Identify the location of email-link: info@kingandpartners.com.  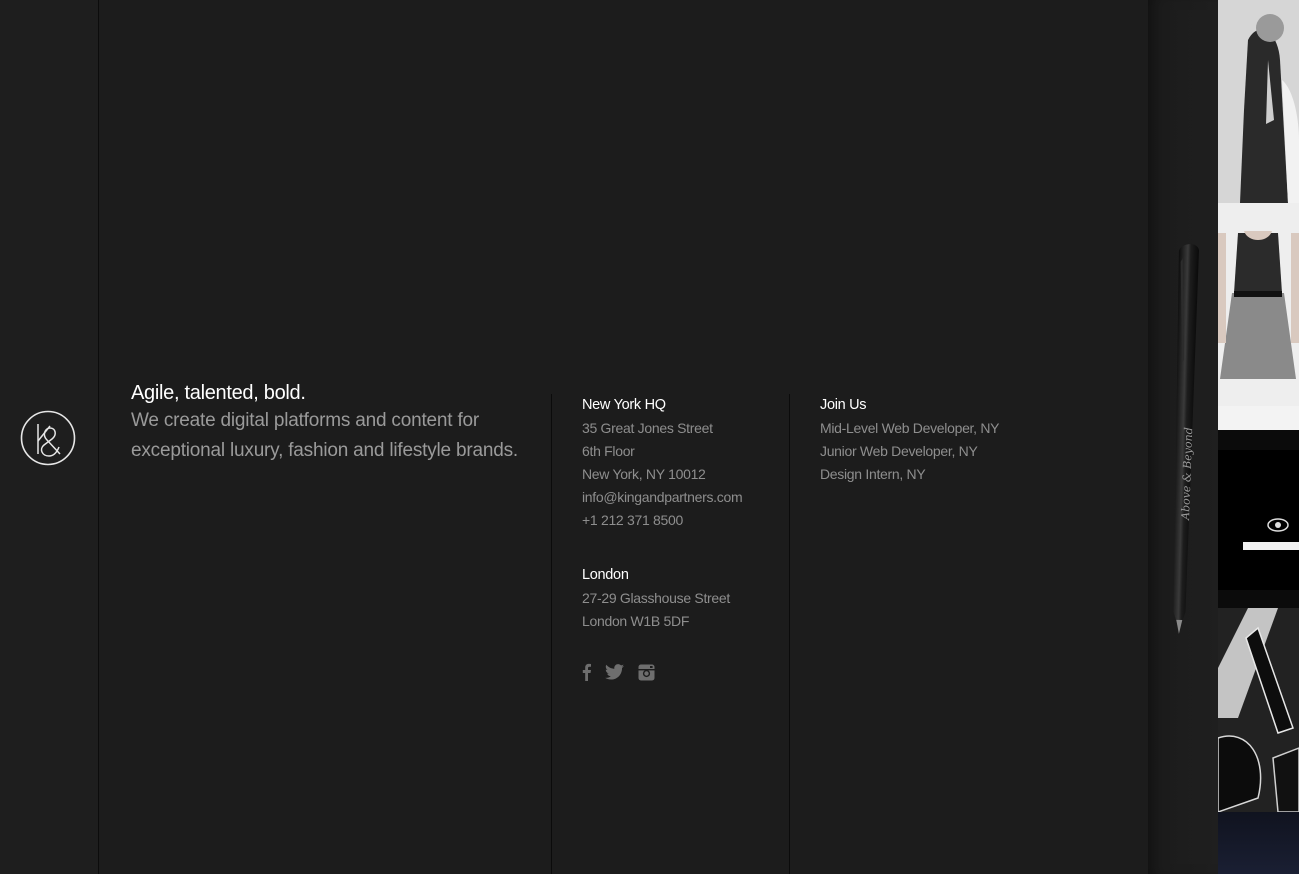
(662, 497).